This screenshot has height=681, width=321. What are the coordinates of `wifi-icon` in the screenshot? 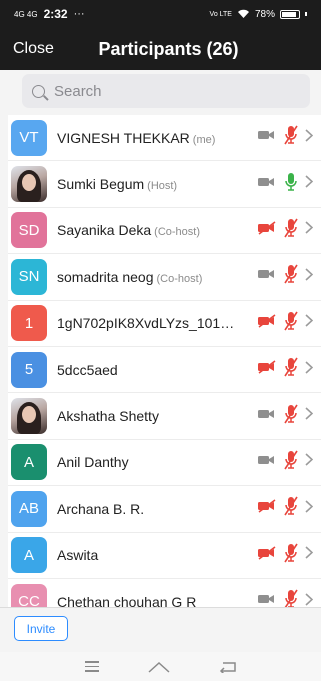 It's located at (243, 13).